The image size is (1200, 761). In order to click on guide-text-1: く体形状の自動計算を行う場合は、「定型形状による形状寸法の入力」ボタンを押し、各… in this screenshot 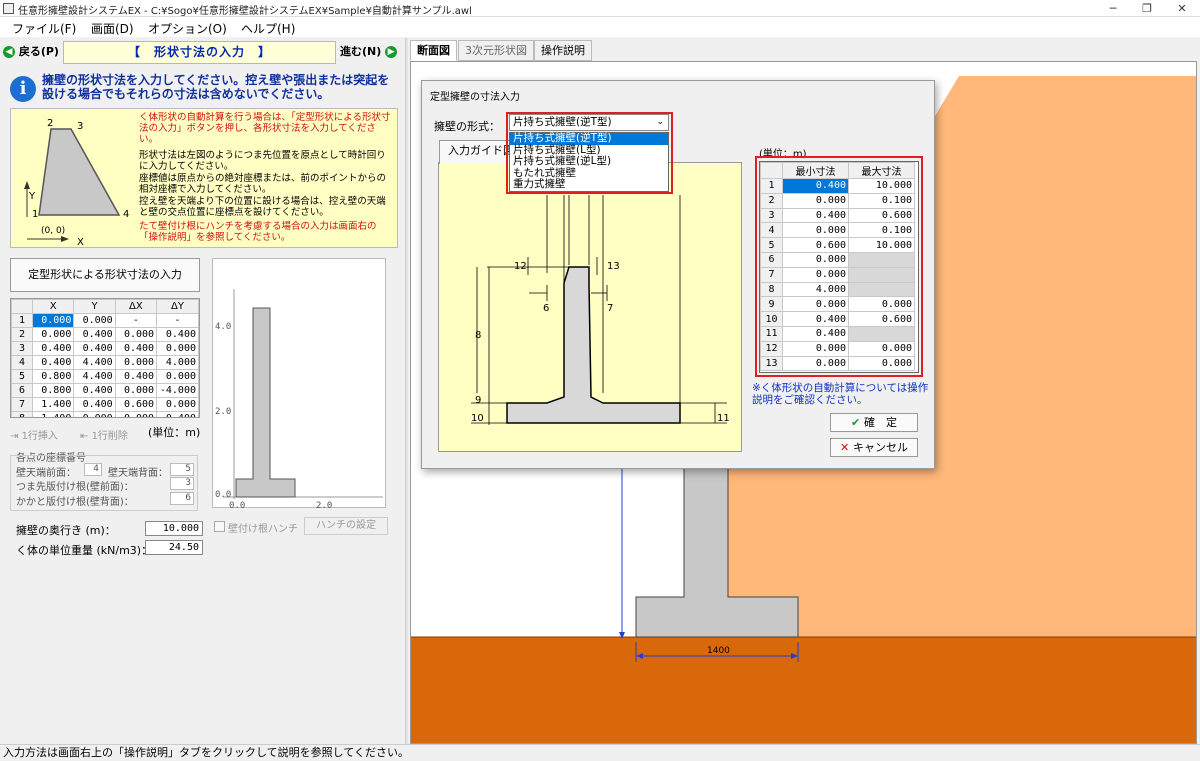, I will do `click(265, 128)`.